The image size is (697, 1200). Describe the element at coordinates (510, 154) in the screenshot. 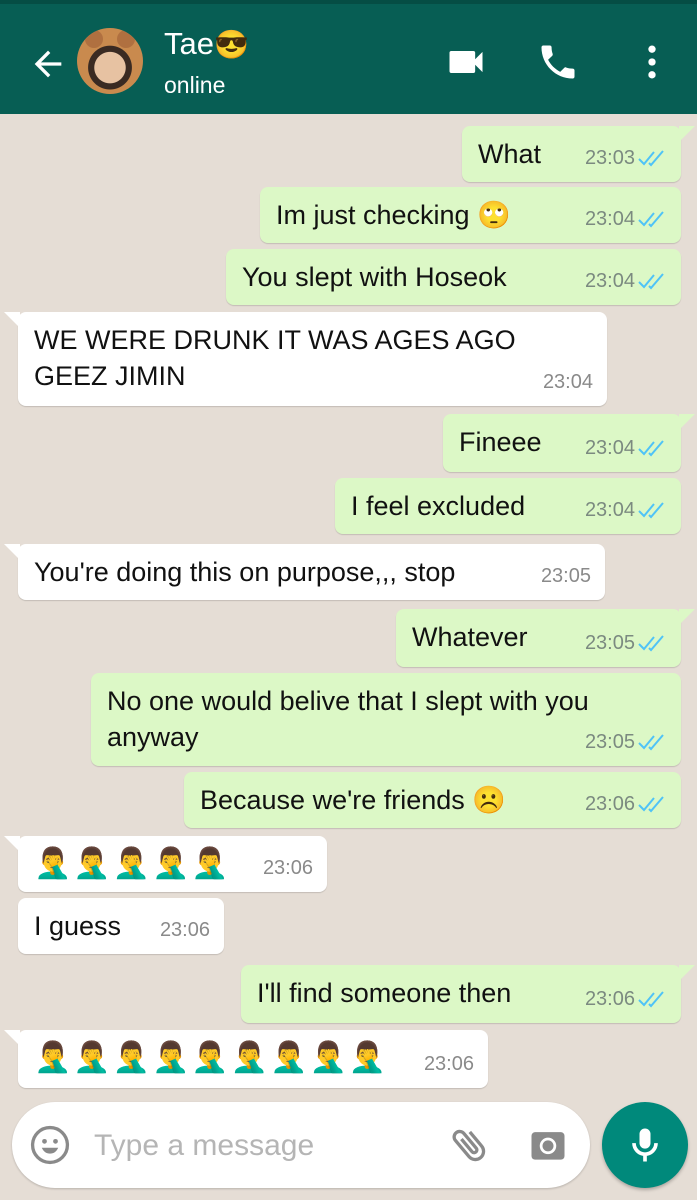

I see `message-text: What` at that location.